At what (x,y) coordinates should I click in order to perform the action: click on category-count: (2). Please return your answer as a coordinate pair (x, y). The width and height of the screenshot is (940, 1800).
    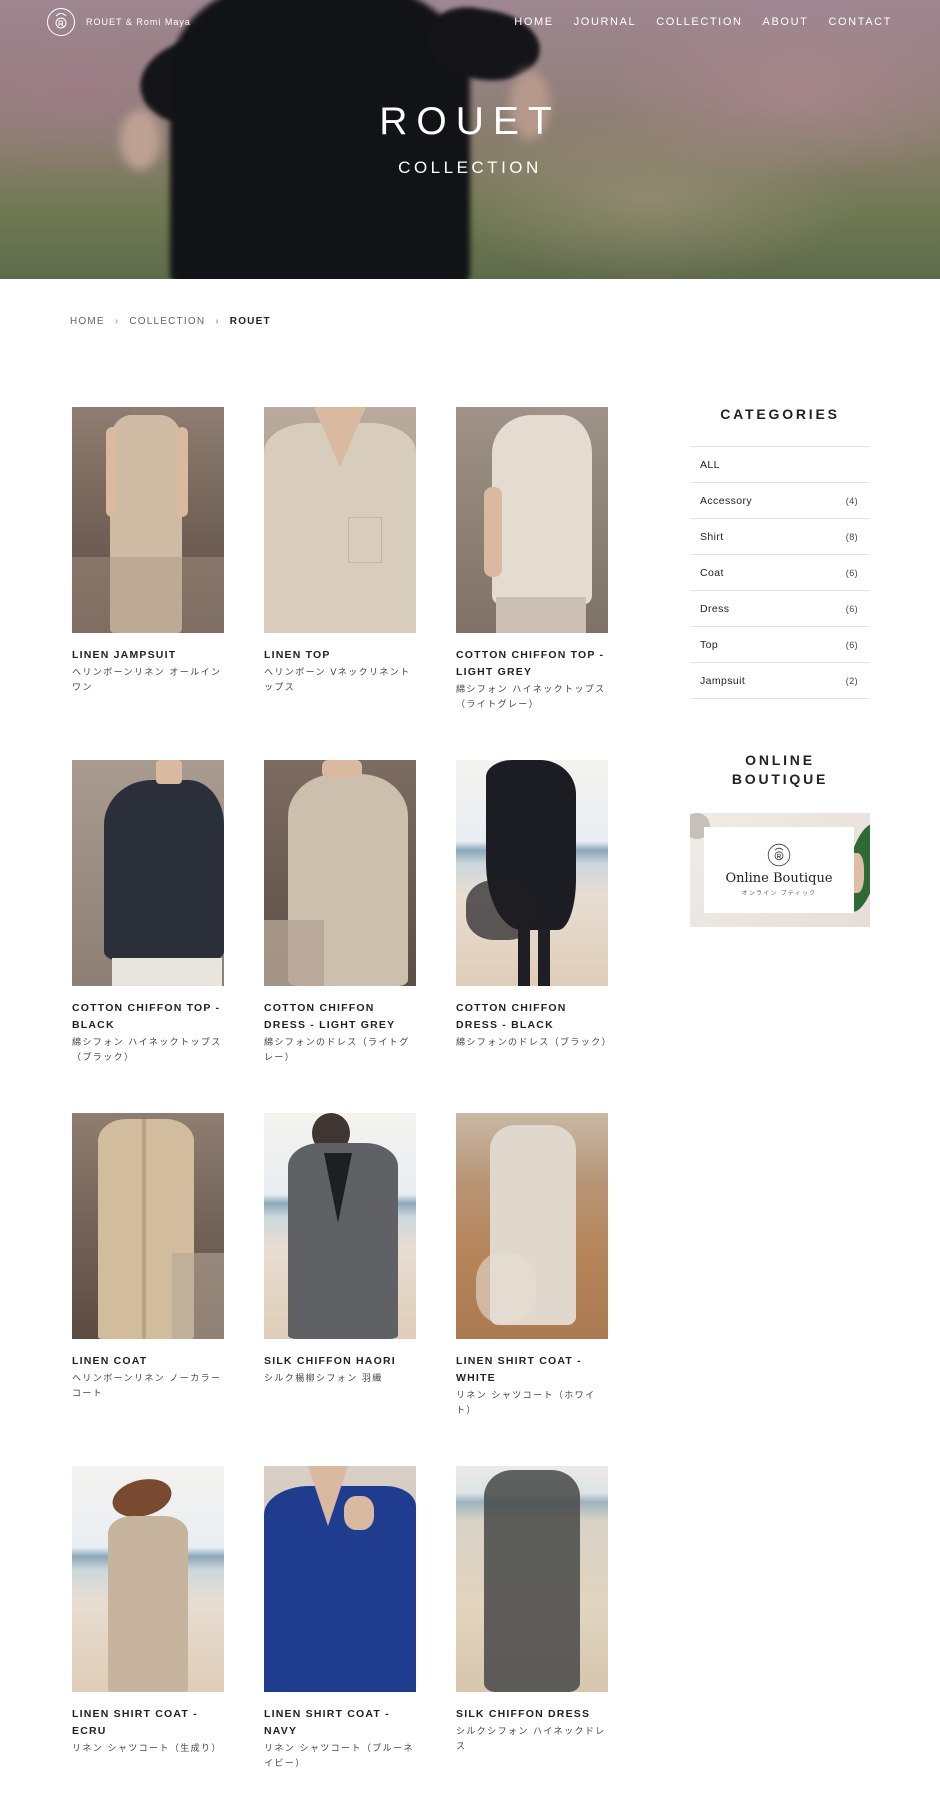
    Looking at the image, I should click on (851, 680).